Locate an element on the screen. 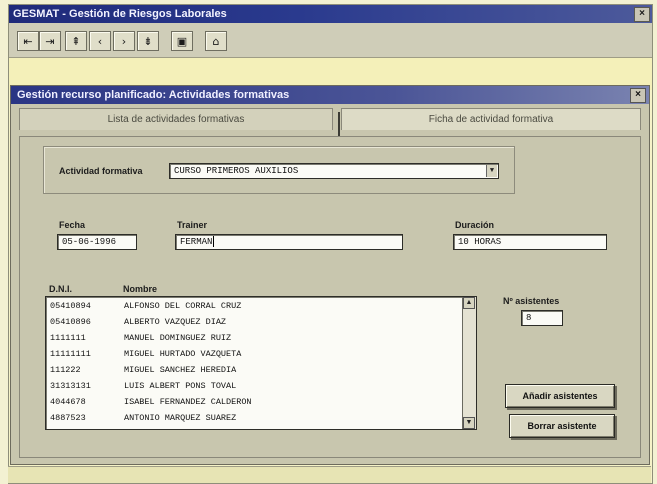 The width and height of the screenshot is (657, 484). date-field: 05-06-1996 is located at coordinates (97, 242).